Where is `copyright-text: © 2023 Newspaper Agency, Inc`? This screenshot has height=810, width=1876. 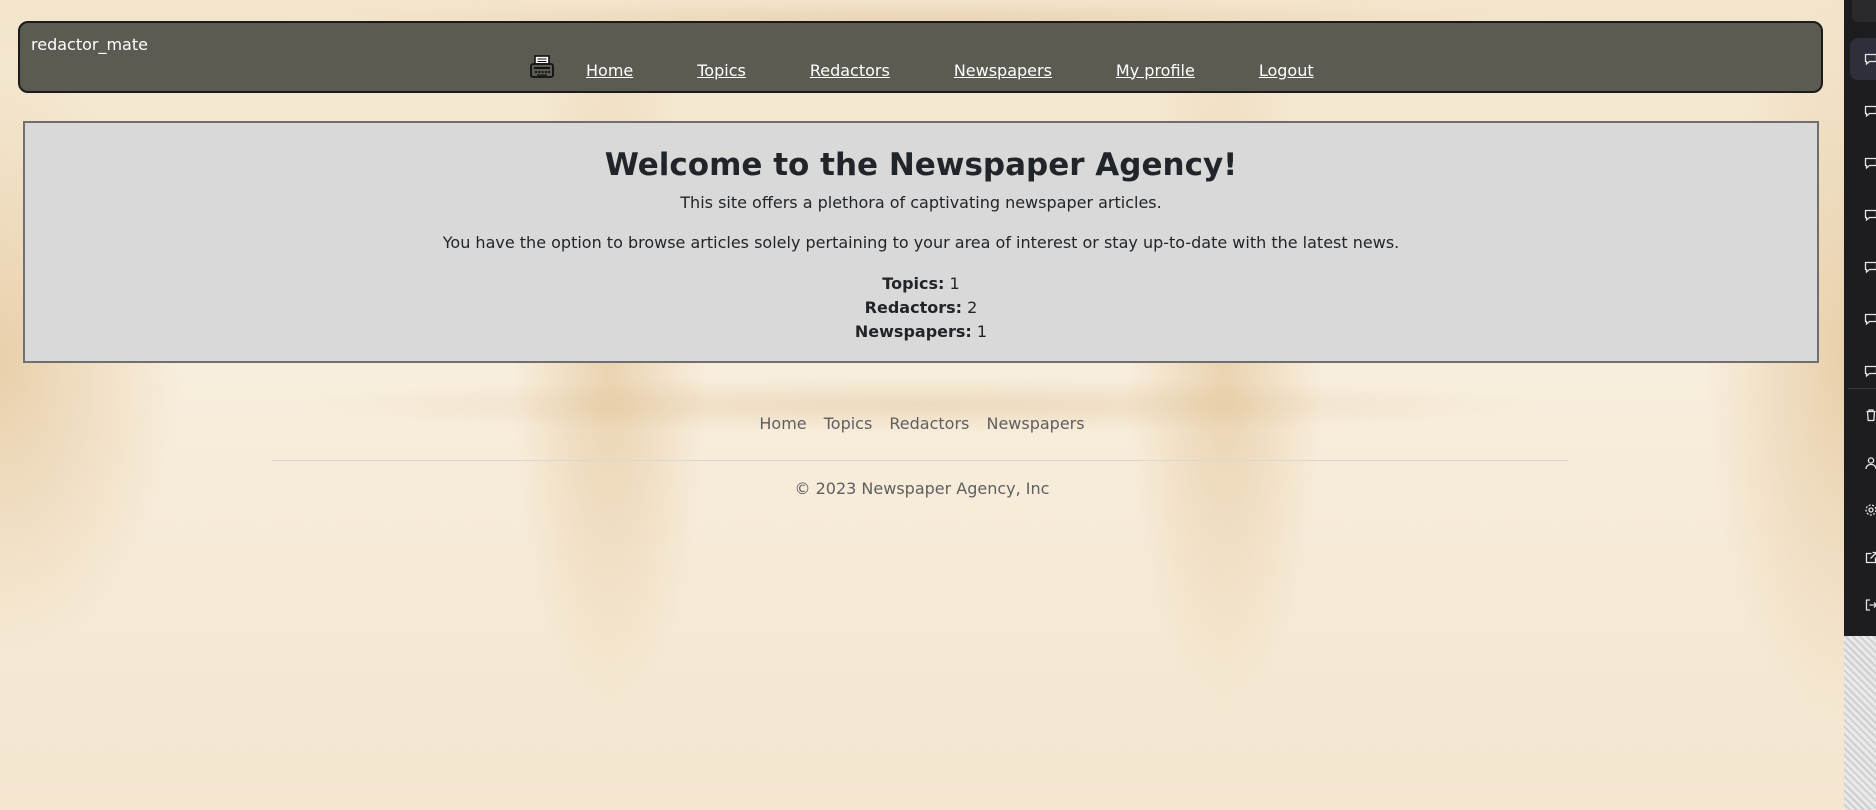 copyright-text: © 2023 Newspaper Agency, Inc is located at coordinates (922, 488).